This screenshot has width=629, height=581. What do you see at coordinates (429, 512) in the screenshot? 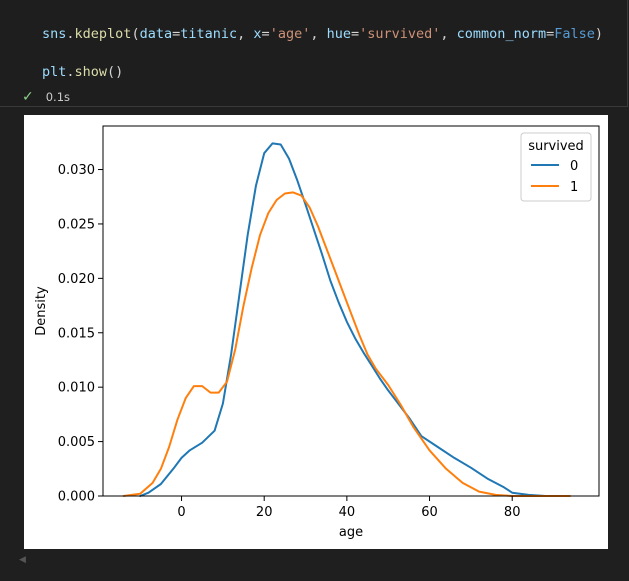
I see `x-tick-label: 60` at bounding box center [429, 512].